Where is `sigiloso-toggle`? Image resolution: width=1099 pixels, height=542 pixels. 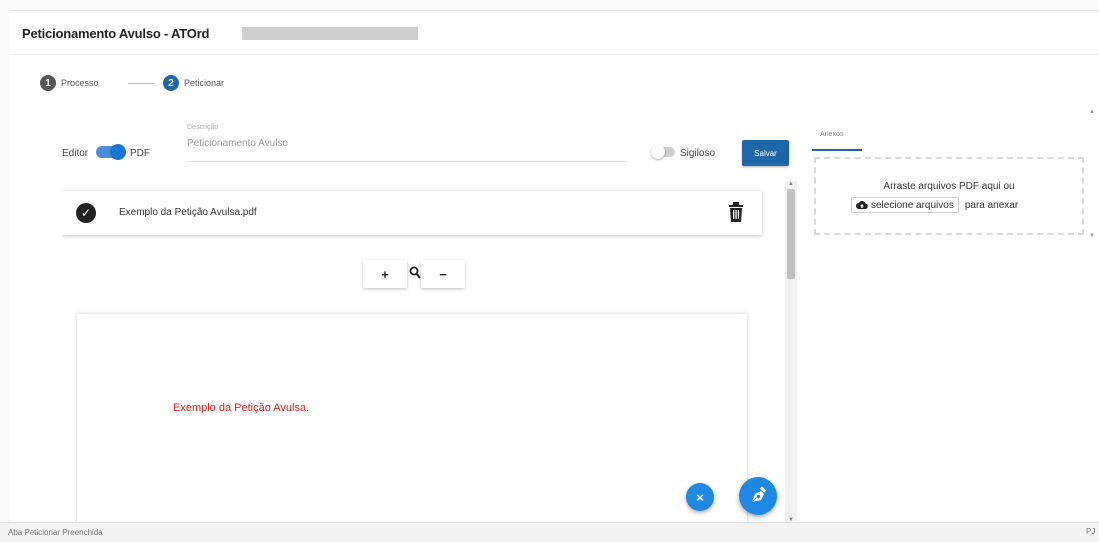 sigiloso-toggle is located at coordinates (663, 152).